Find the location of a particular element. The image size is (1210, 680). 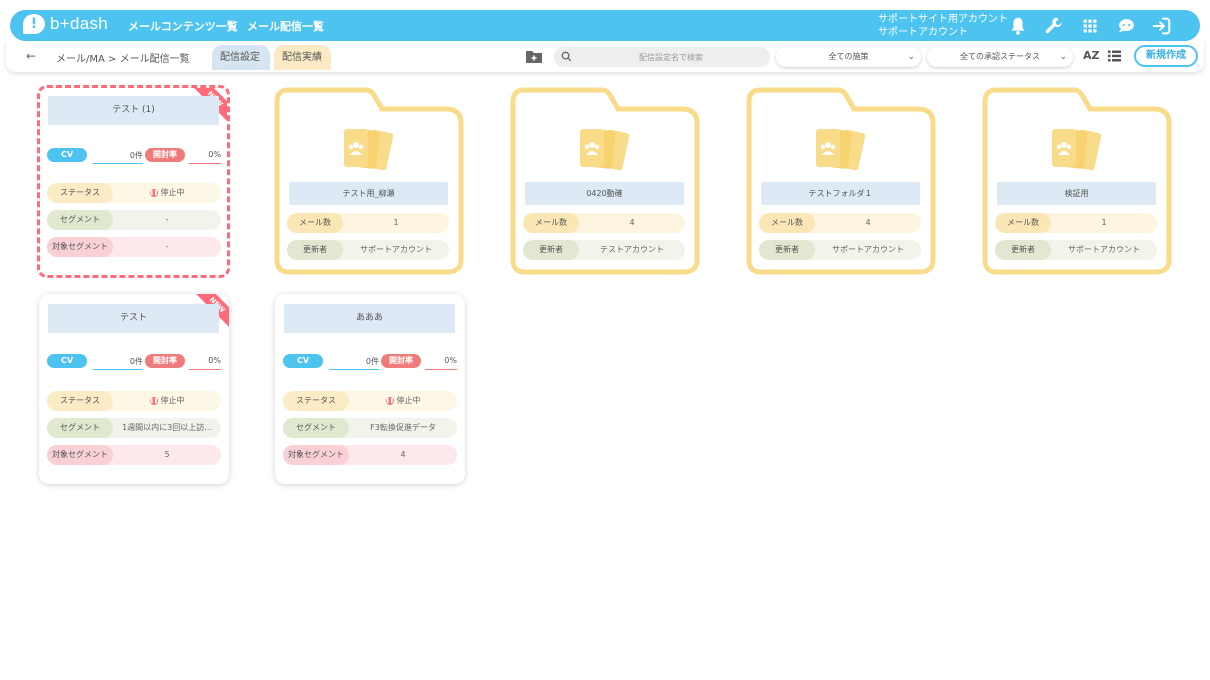

nav-mail-content: メールコンテンツ一覧 is located at coordinates (183, 26).